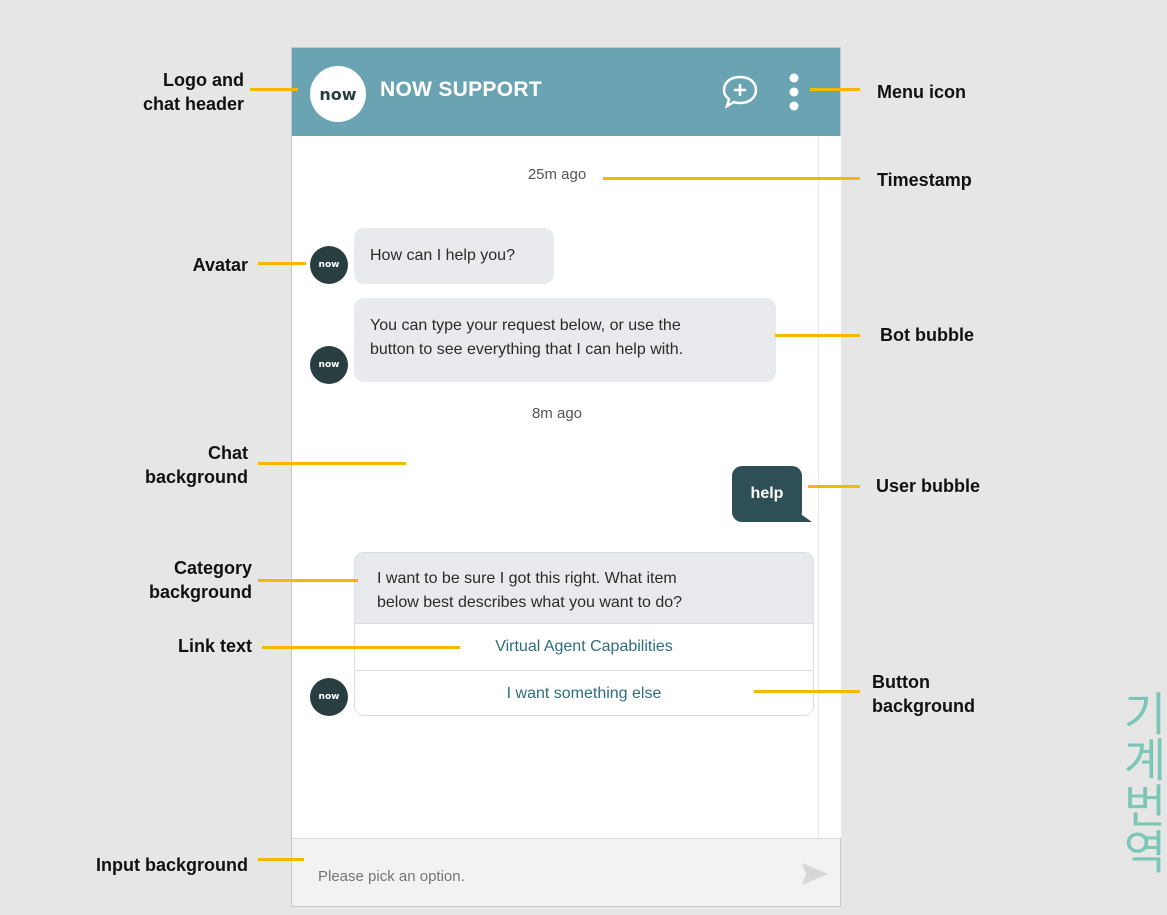 This screenshot has width=1167, height=915. I want to click on user-message: help, so click(767, 493).